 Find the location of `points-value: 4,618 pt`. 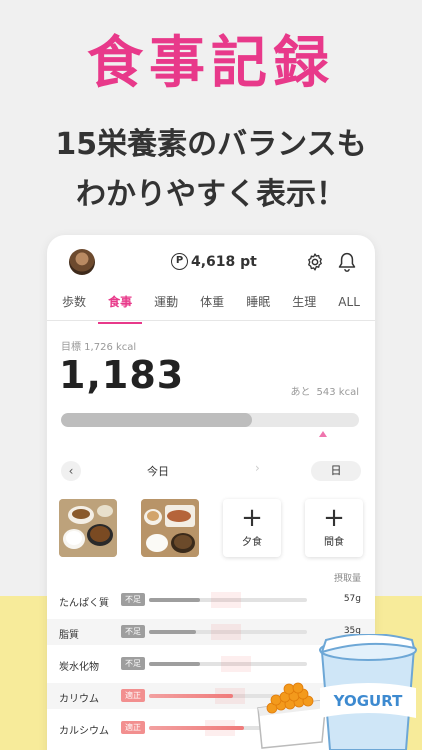

points-value: 4,618 pt is located at coordinates (224, 261).